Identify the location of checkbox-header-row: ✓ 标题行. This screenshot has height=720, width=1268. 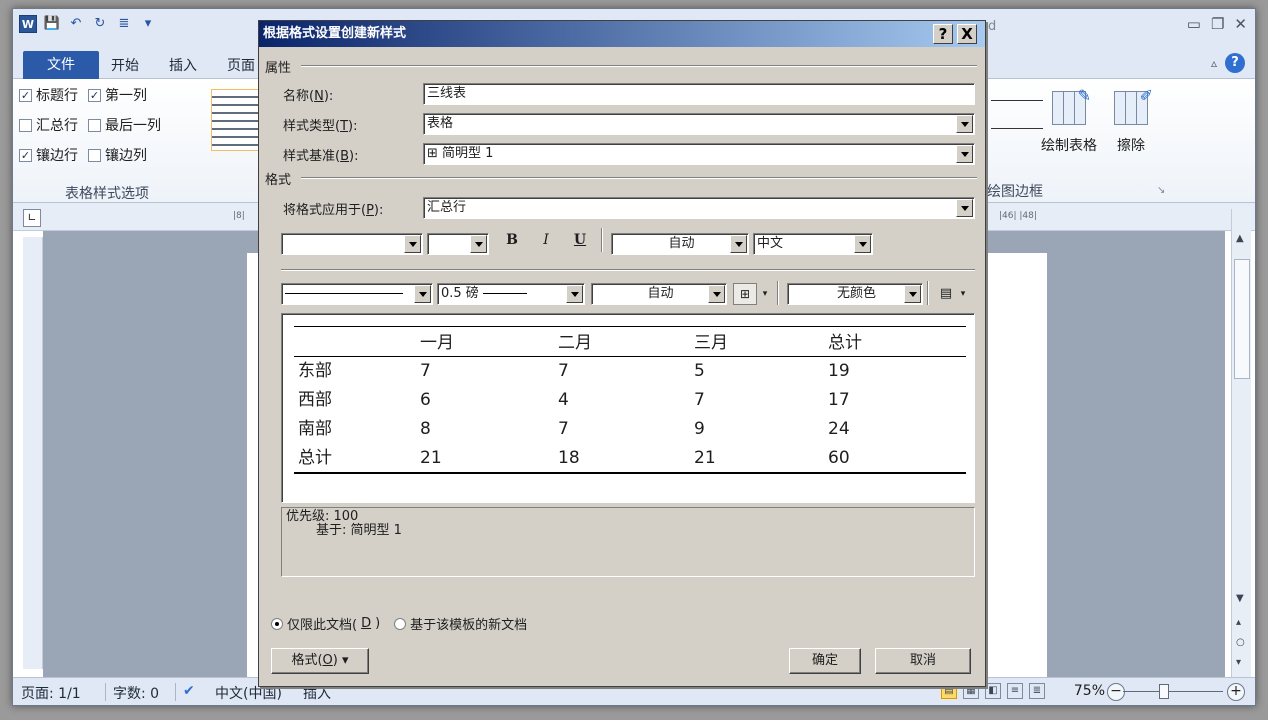
(48, 95).